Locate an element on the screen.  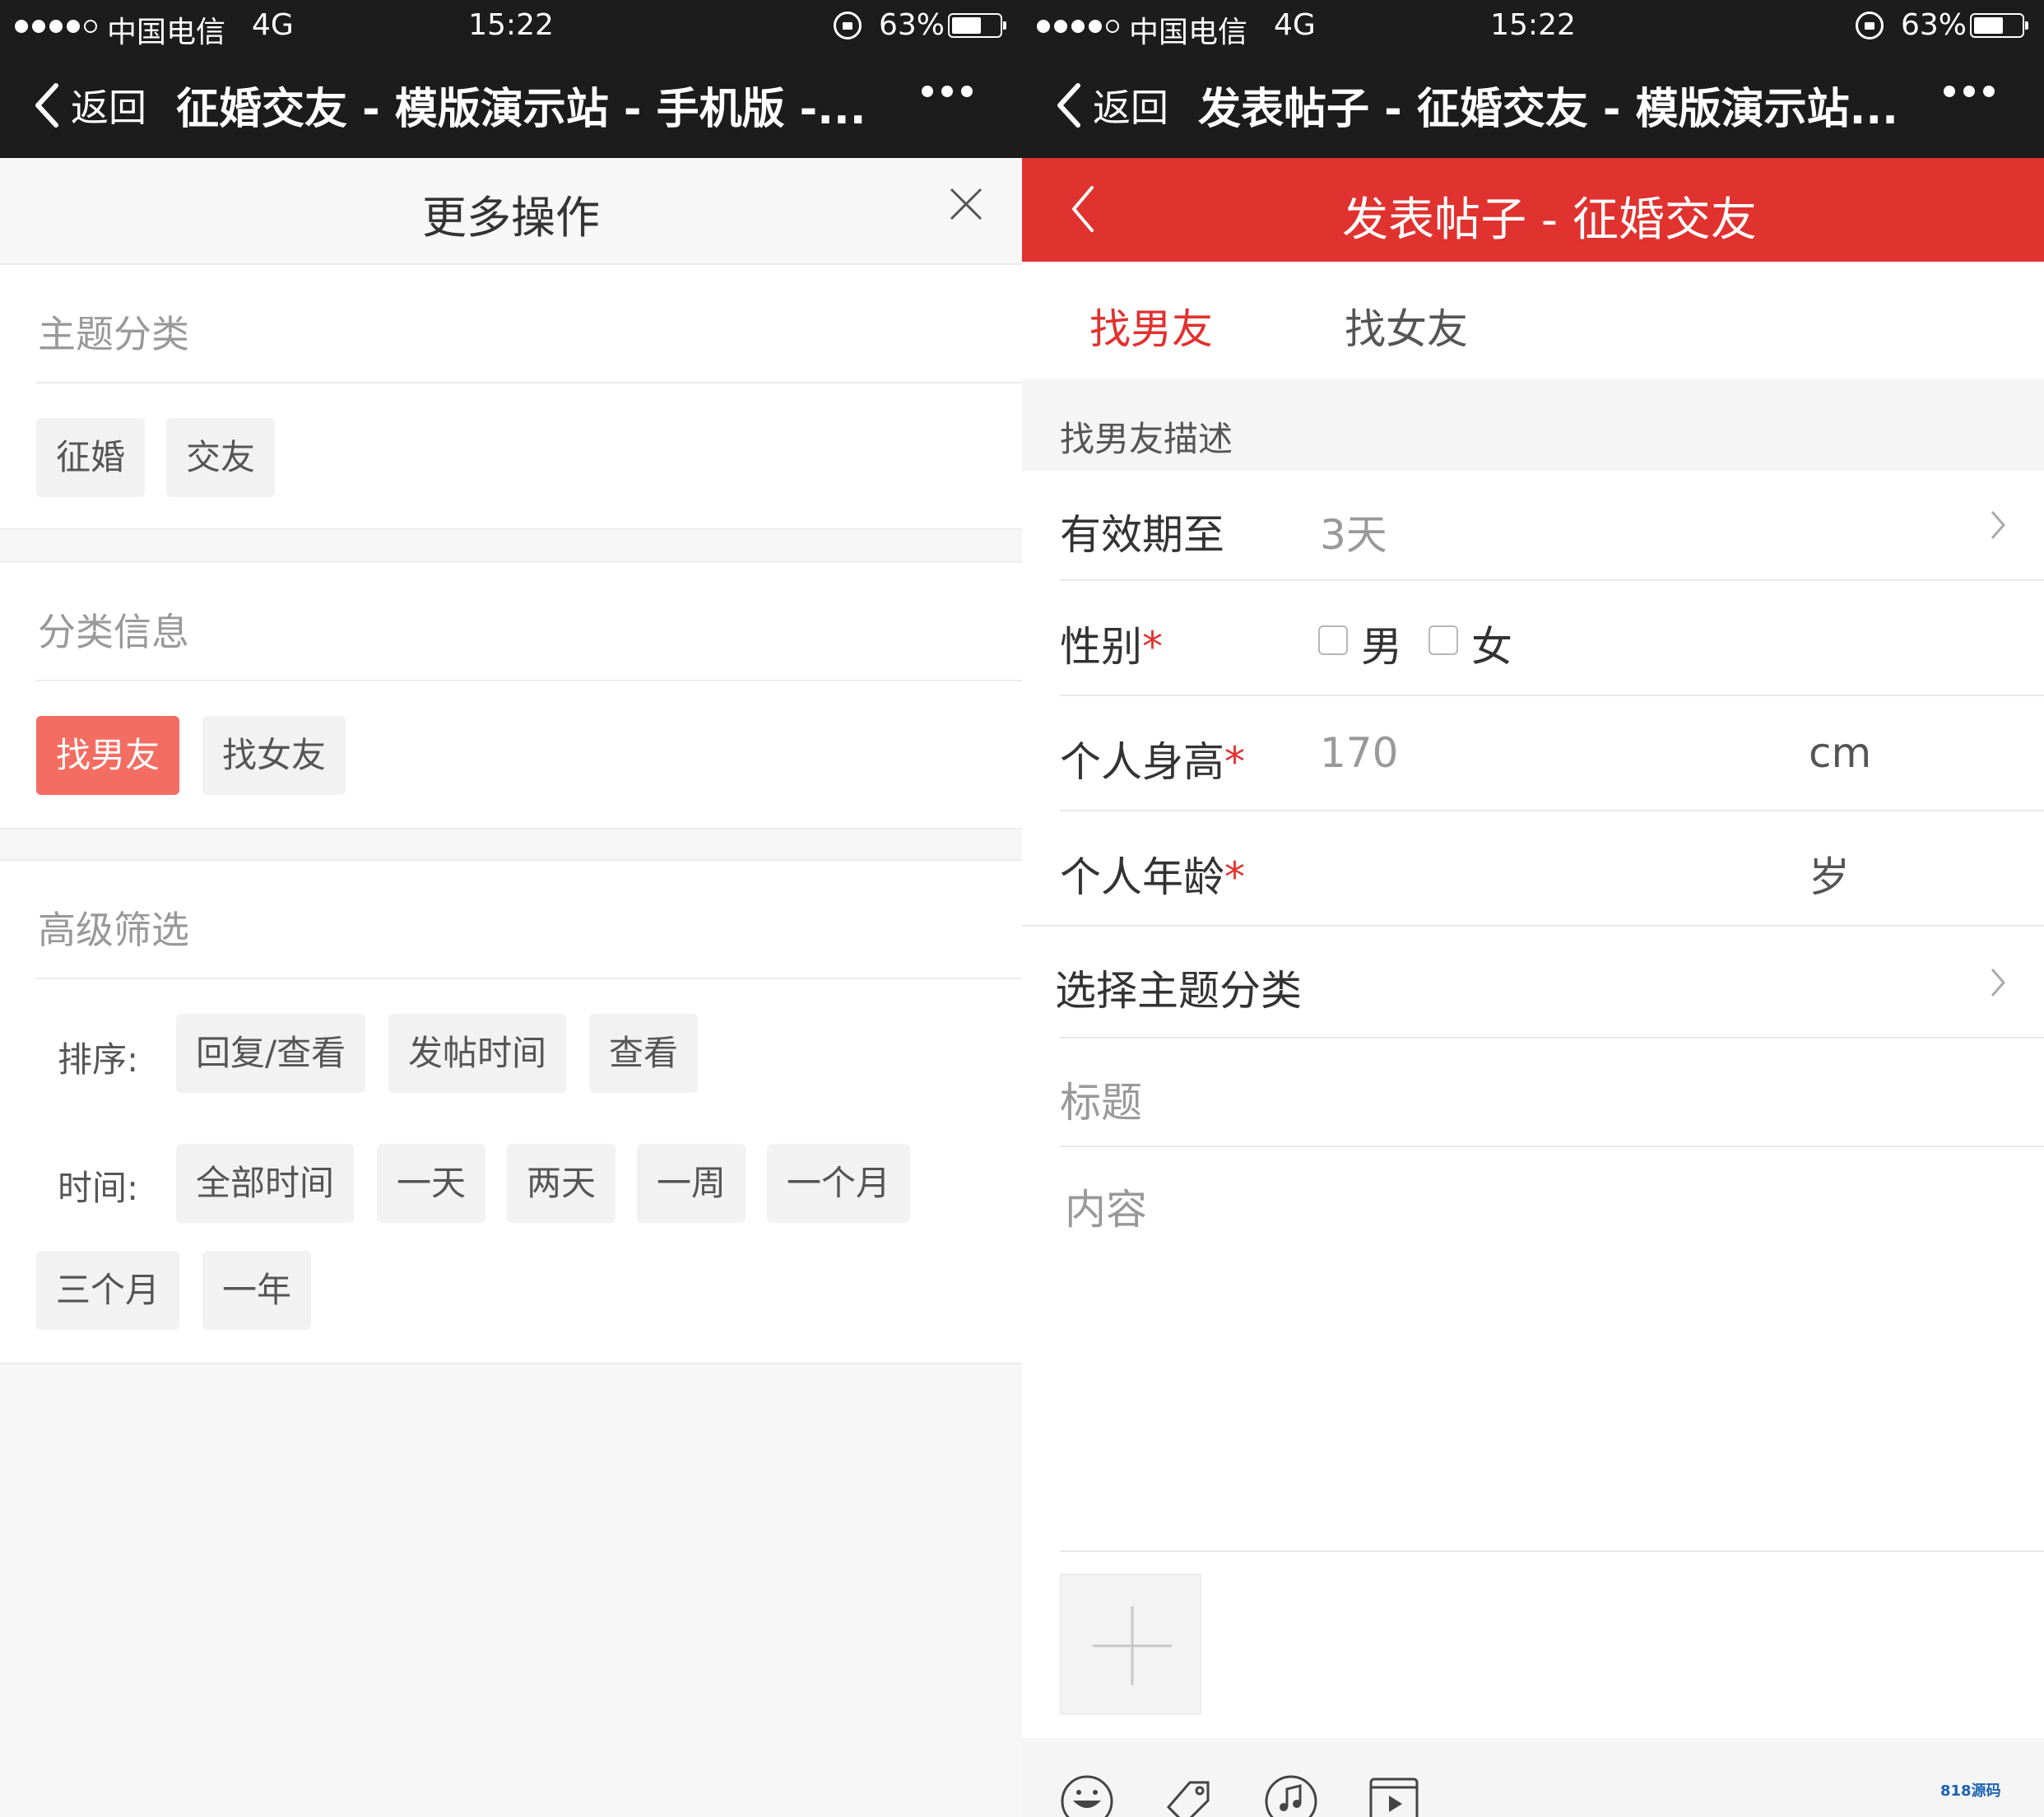
post-header-title: 发表帖子 - 征婚交友 is located at coordinates (1549, 220).